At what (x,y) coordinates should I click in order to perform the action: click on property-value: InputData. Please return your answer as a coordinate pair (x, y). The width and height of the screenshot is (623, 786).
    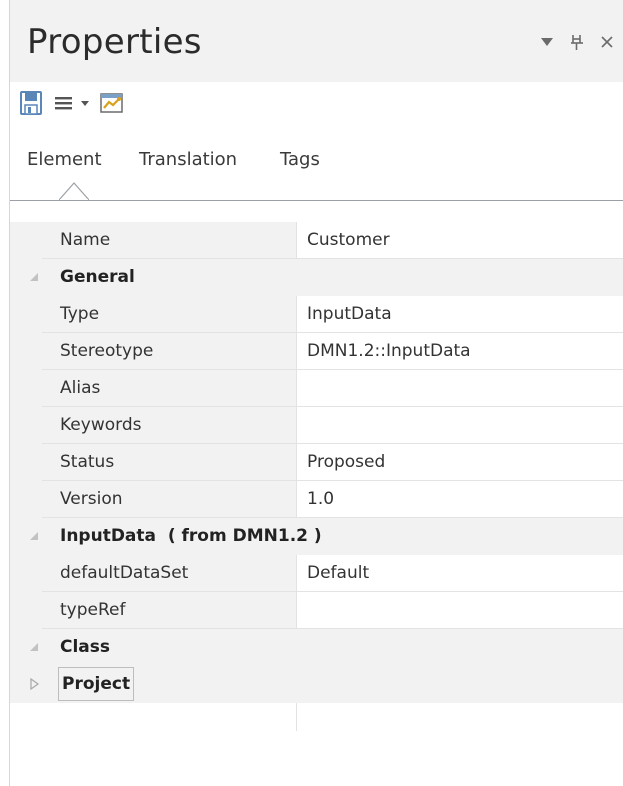
    Looking at the image, I should click on (460, 314).